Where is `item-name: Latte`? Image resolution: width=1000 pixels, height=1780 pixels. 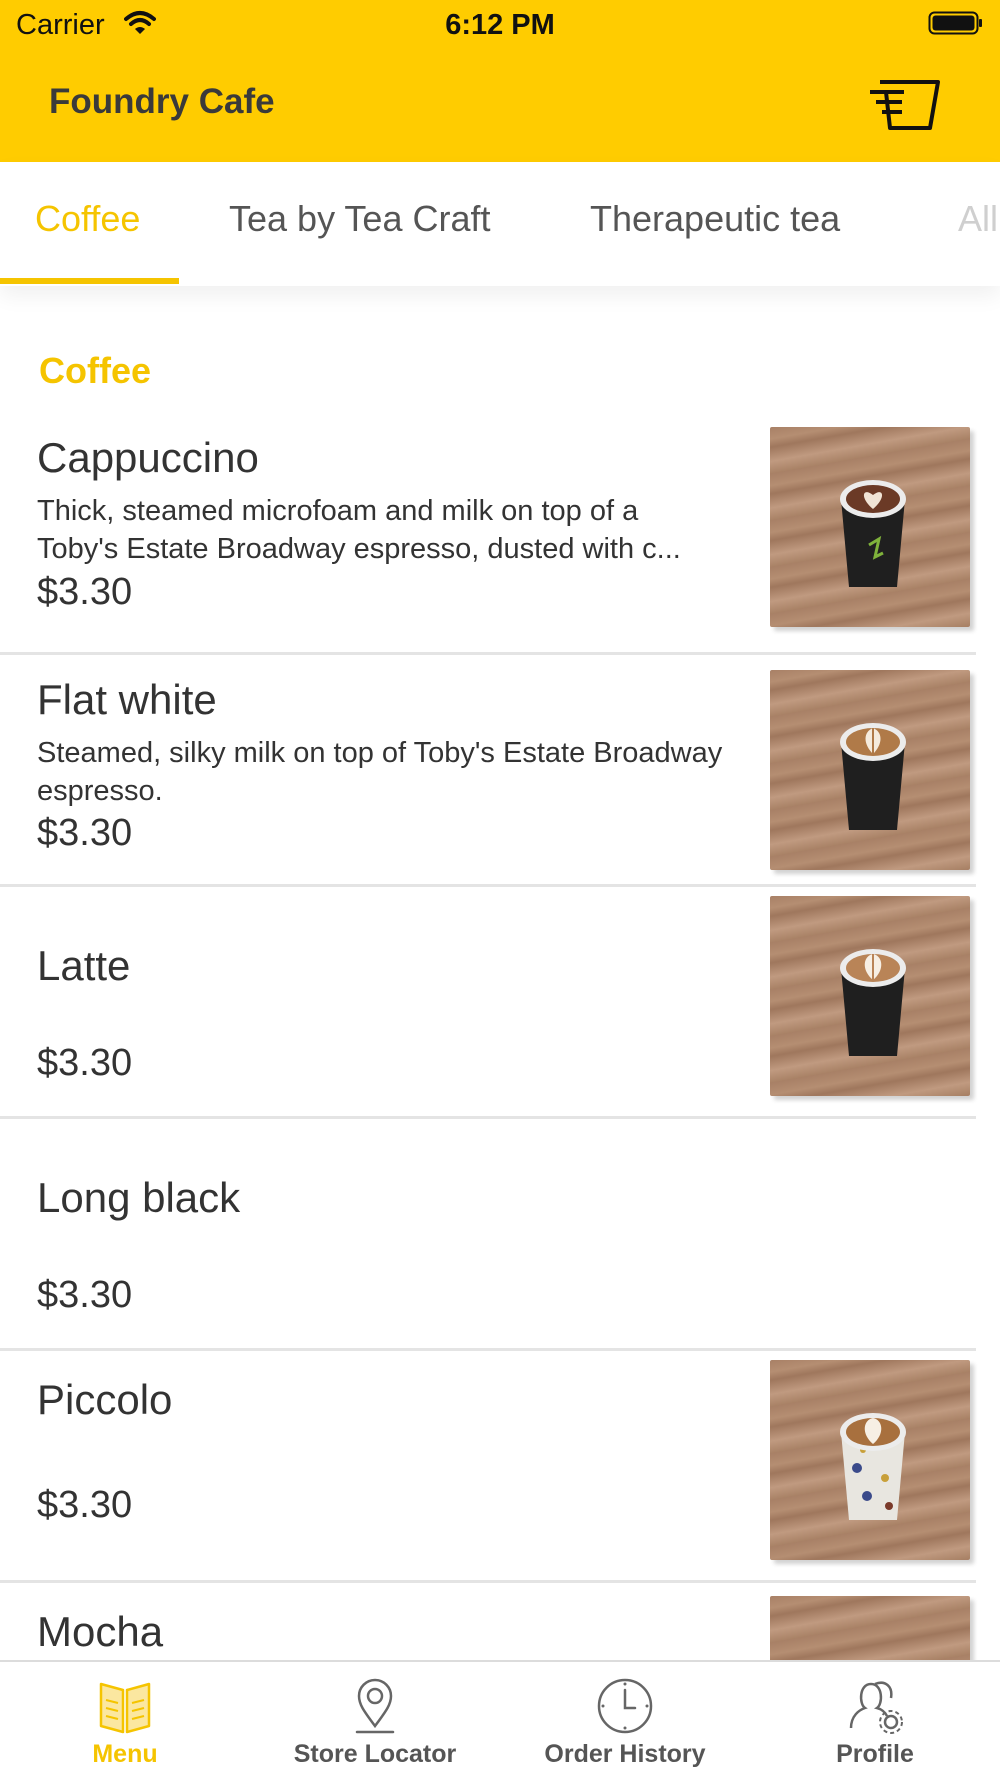 item-name: Latte is located at coordinates (84, 965).